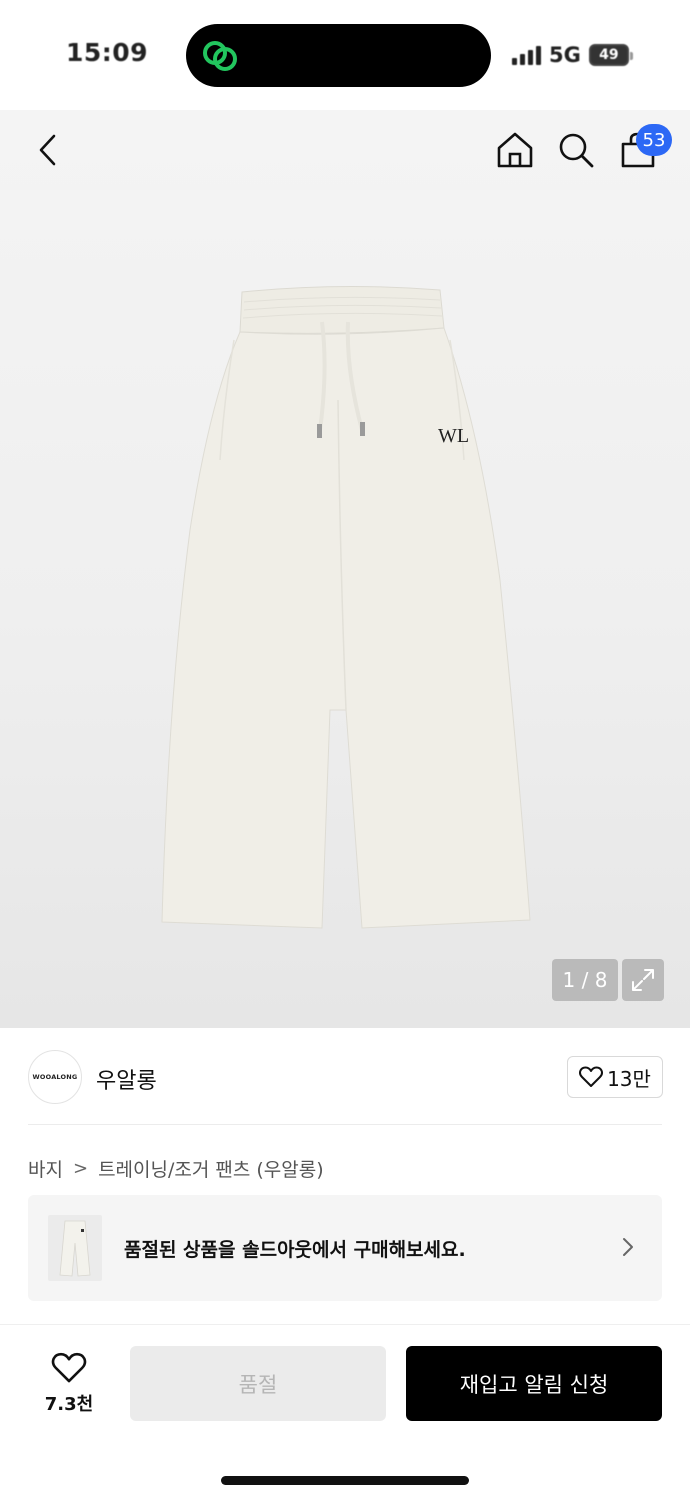 The height and width of the screenshot is (1500, 690). I want to click on expand-image-button, so click(643, 980).